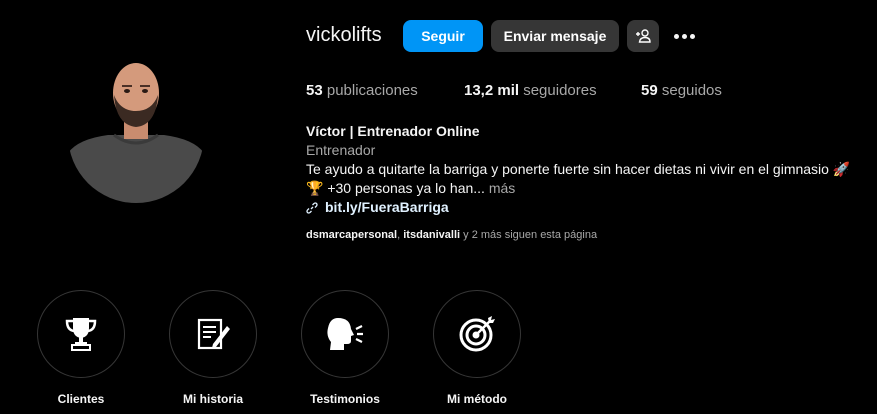 This screenshot has height=414, width=877. I want to click on bio-link-row: bit.ly/FueraBarriga, so click(578, 207).